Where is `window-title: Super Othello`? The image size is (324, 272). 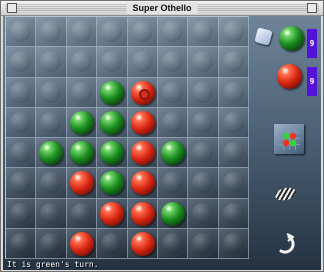
window-title: Super Othello is located at coordinates (162, 8).